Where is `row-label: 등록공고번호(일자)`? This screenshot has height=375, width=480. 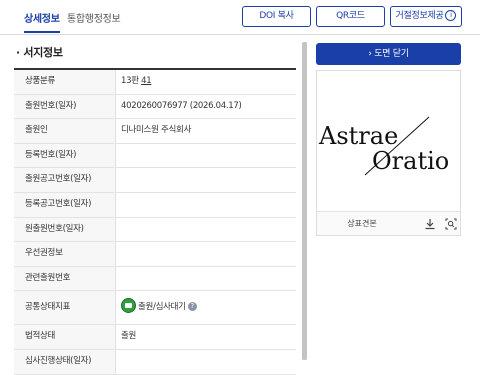 row-label: 등록공고번호(일자) is located at coordinates (65, 204).